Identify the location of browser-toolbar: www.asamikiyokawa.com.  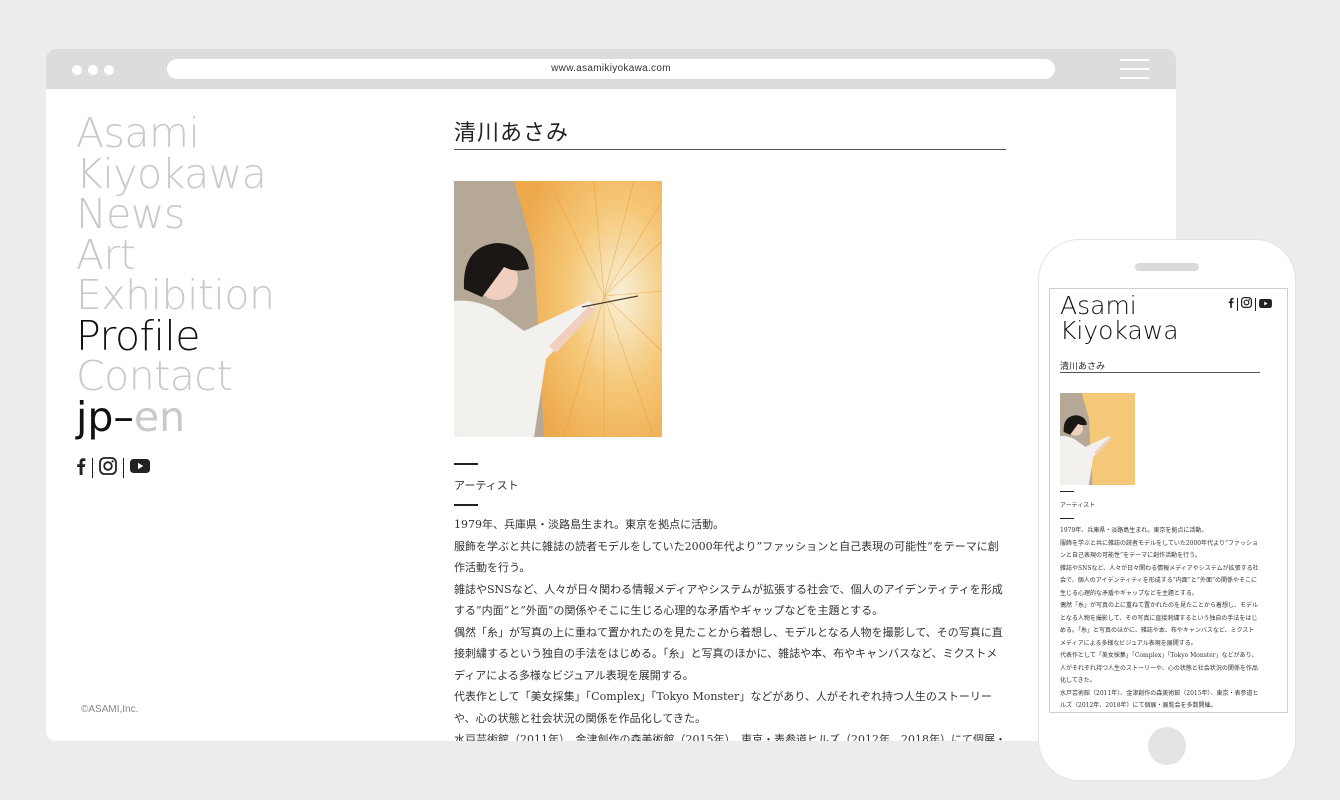
(611, 69).